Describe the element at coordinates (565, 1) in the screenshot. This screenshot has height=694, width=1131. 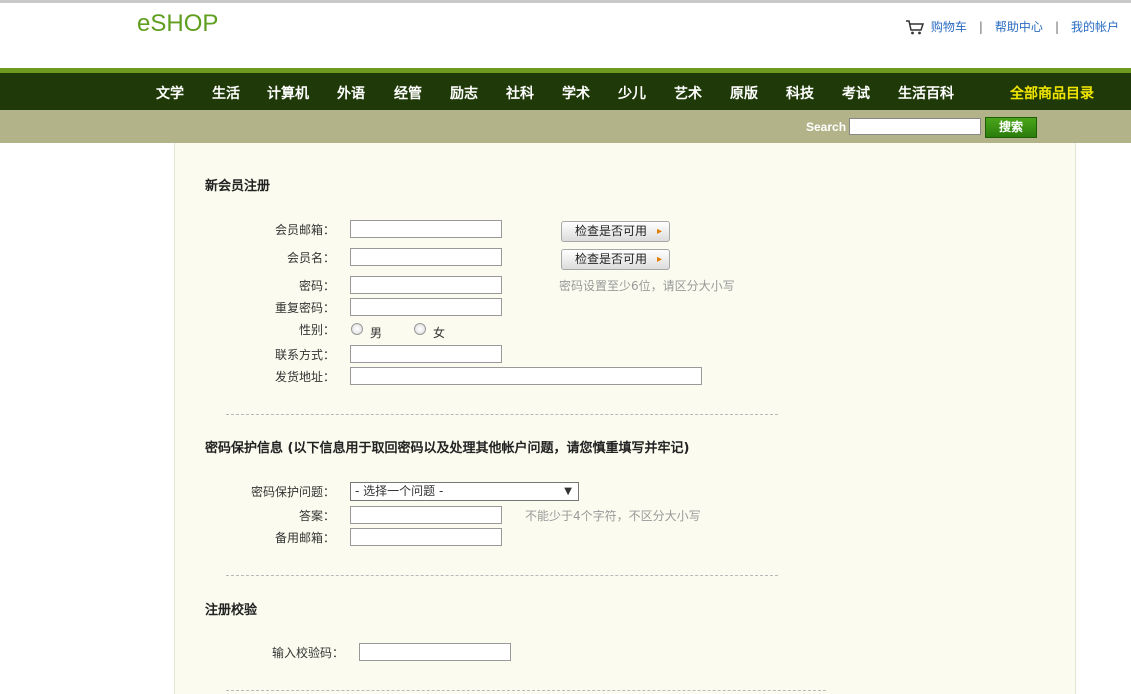
I see `top-border` at that location.